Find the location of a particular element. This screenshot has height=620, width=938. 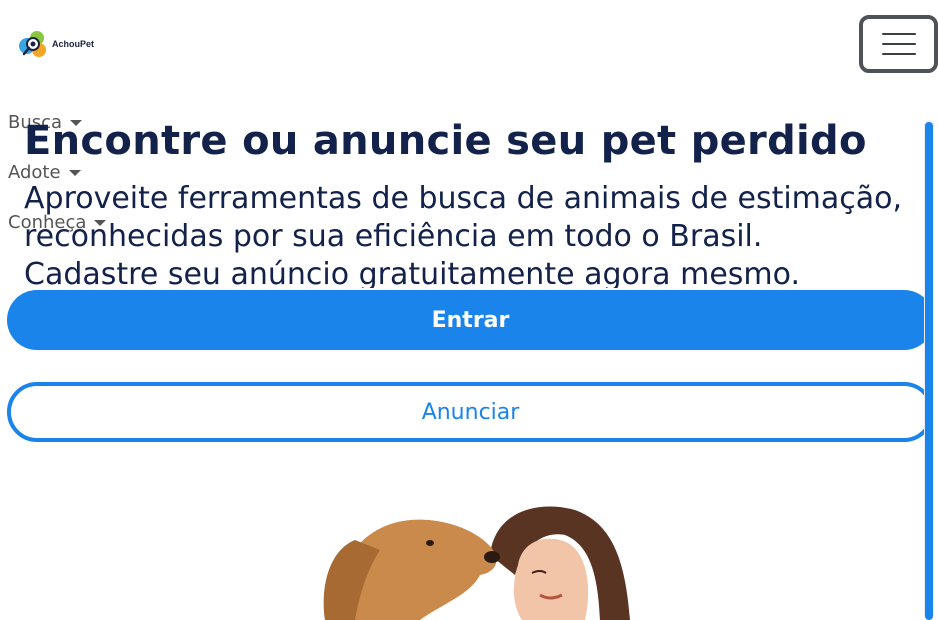

menu-toggle-button is located at coordinates (898, 44).